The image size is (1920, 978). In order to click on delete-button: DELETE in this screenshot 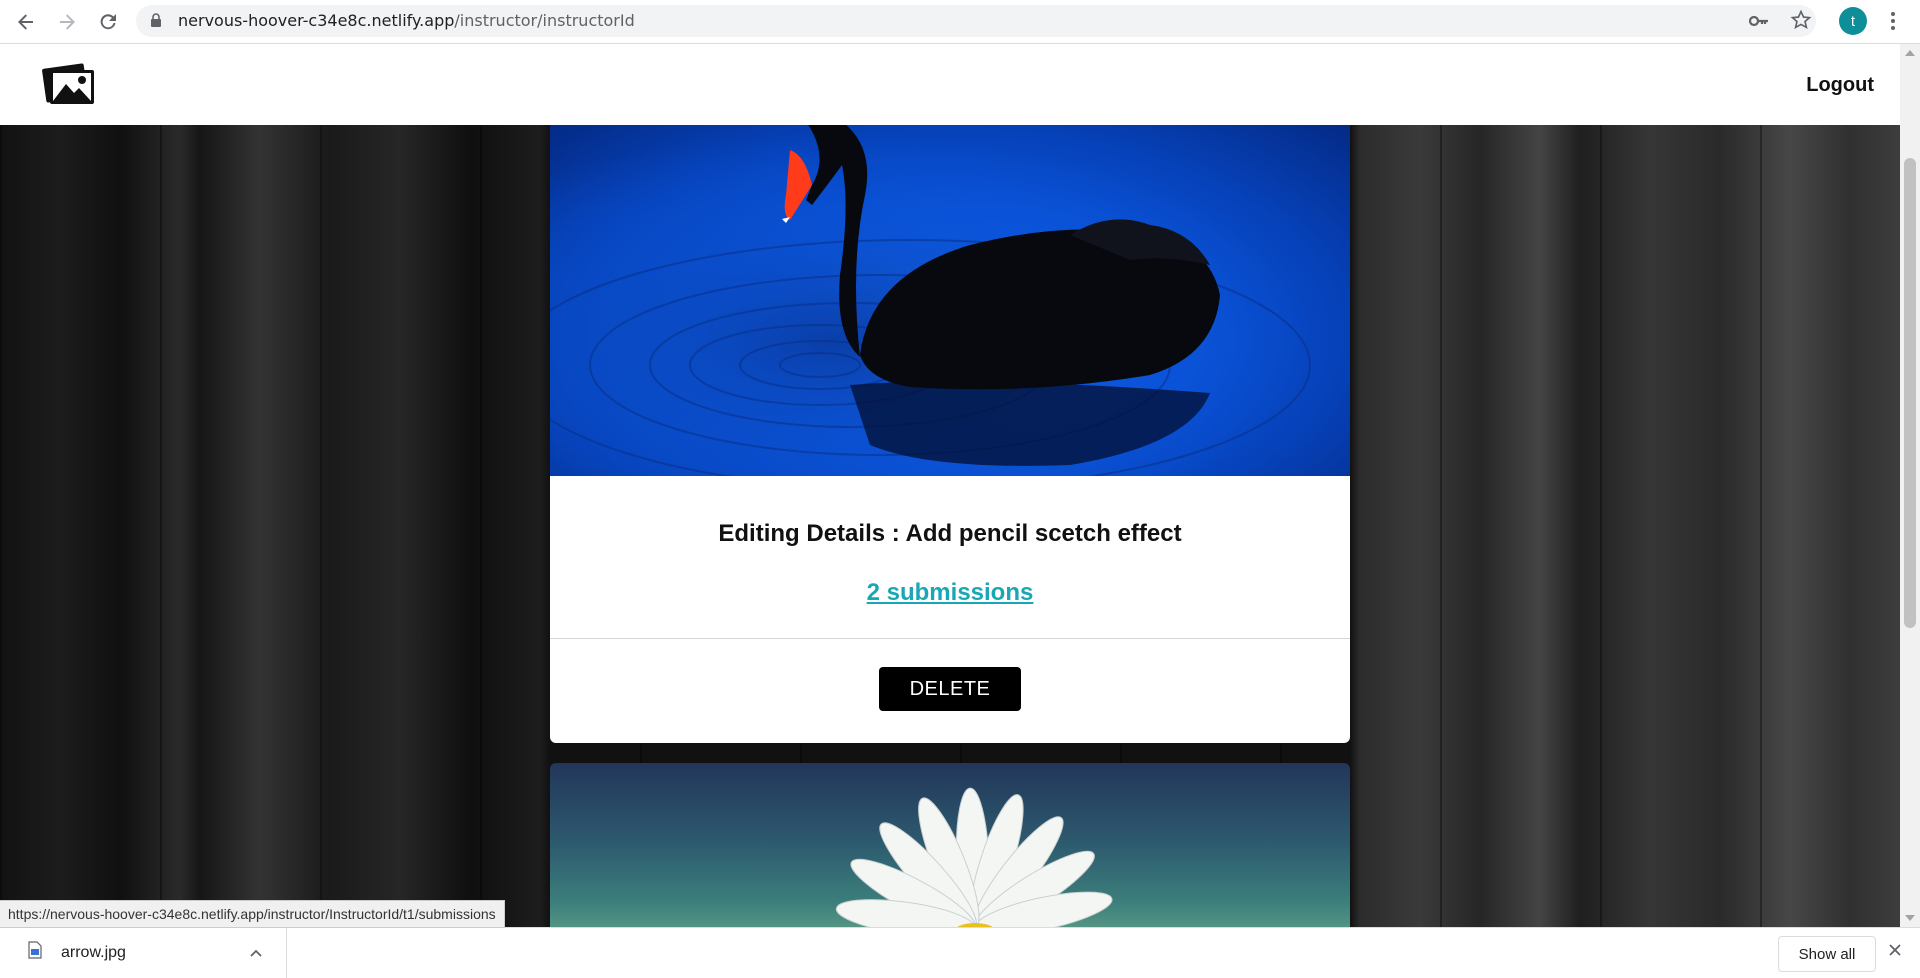, I will do `click(950, 689)`.